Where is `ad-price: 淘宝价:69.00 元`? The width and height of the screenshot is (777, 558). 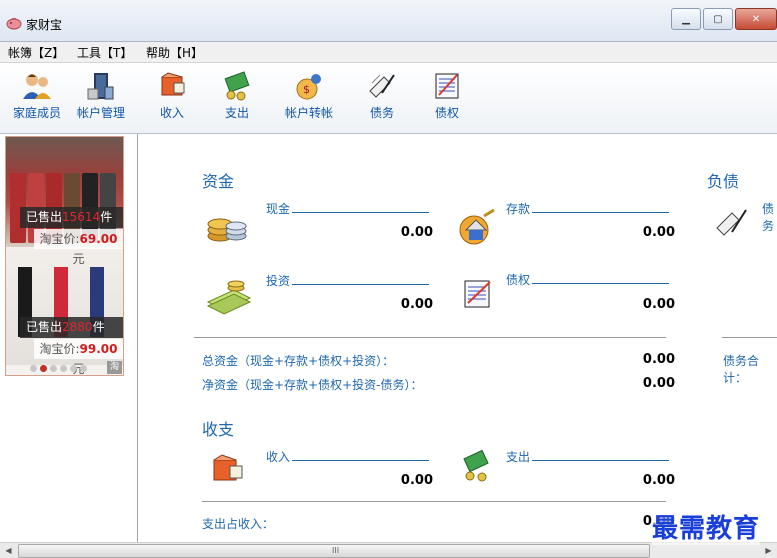
ad-price: 淘宝价:69.00 元 is located at coordinates (78, 247).